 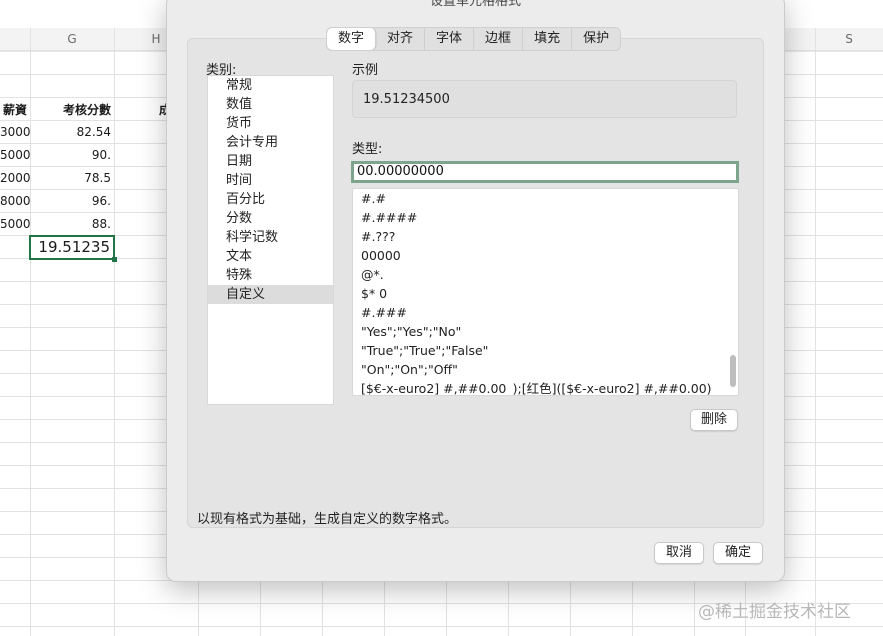 What do you see at coordinates (144, 110) in the screenshot?
I see `header-cell-partial: 成` at bounding box center [144, 110].